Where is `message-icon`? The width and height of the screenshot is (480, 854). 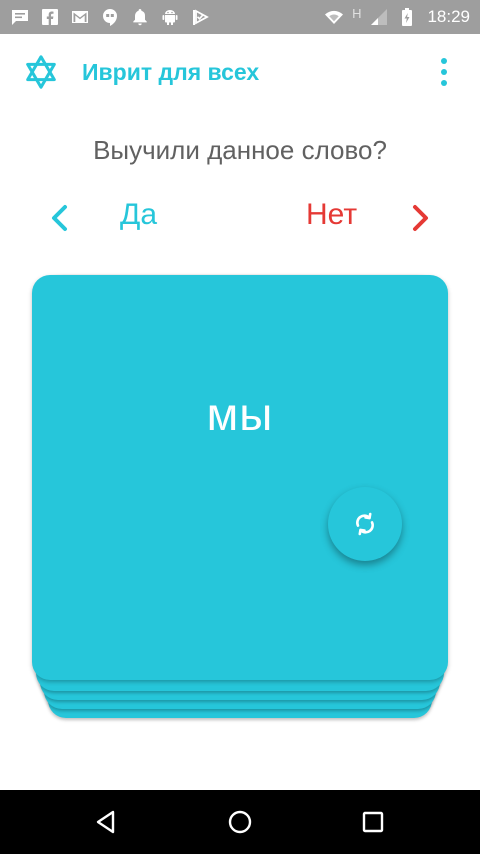
message-icon is located at coordinates (20, 17).